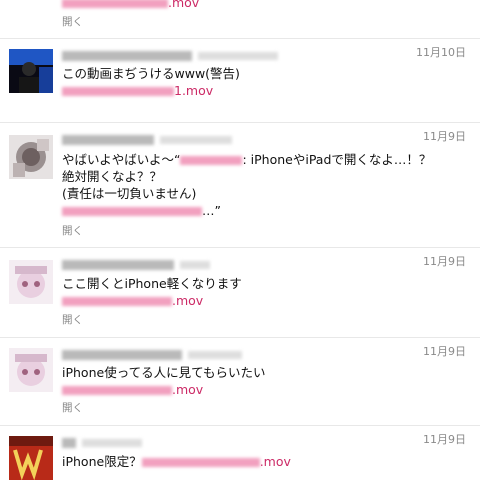 The height and width of the screenshot is (480, 480). What do you see at coordinates (31, 458) in the screenshot?
I see `red-w-avatar-icon` at bounding box center [31, 458].